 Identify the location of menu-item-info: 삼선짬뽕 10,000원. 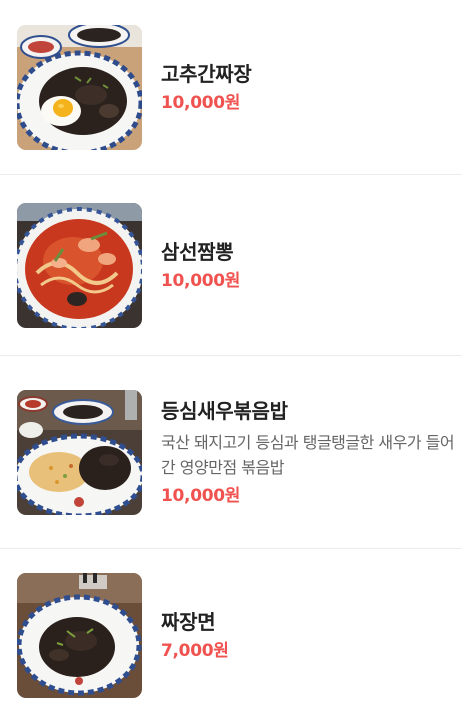
(309, 265).